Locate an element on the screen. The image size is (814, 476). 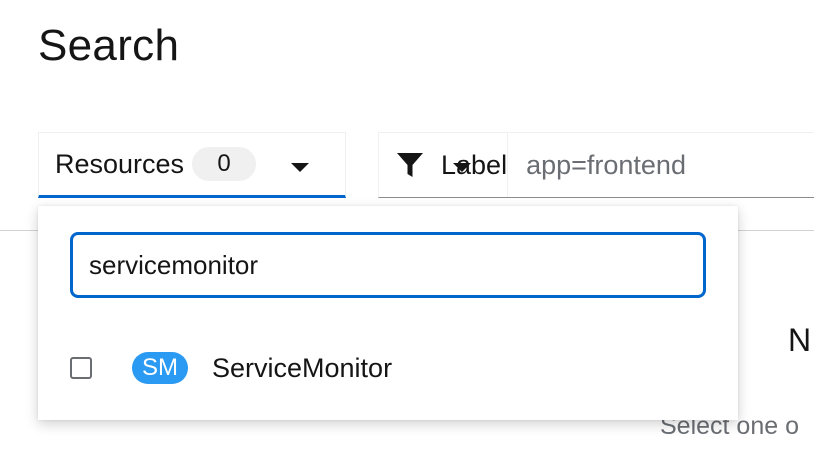
resource-search-input is located at coordinates (388, 265).